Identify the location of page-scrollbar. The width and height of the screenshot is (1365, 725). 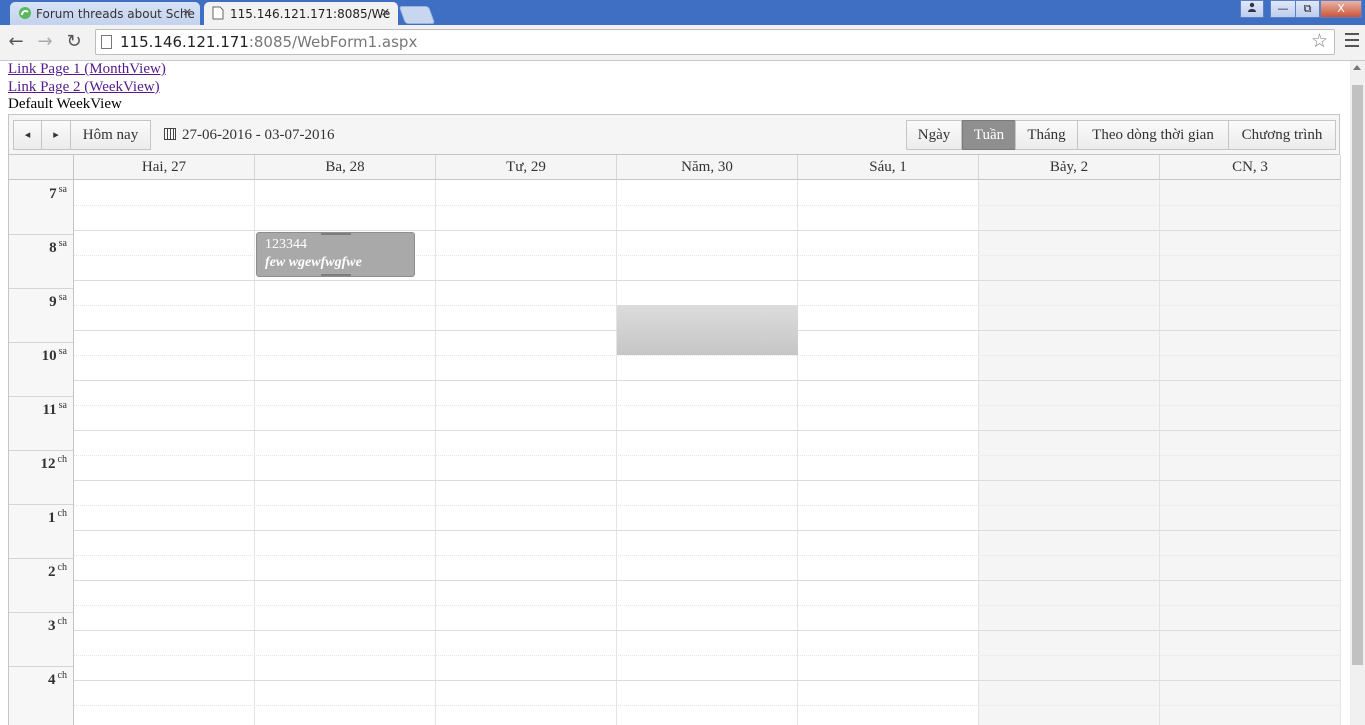
(1357, 393).